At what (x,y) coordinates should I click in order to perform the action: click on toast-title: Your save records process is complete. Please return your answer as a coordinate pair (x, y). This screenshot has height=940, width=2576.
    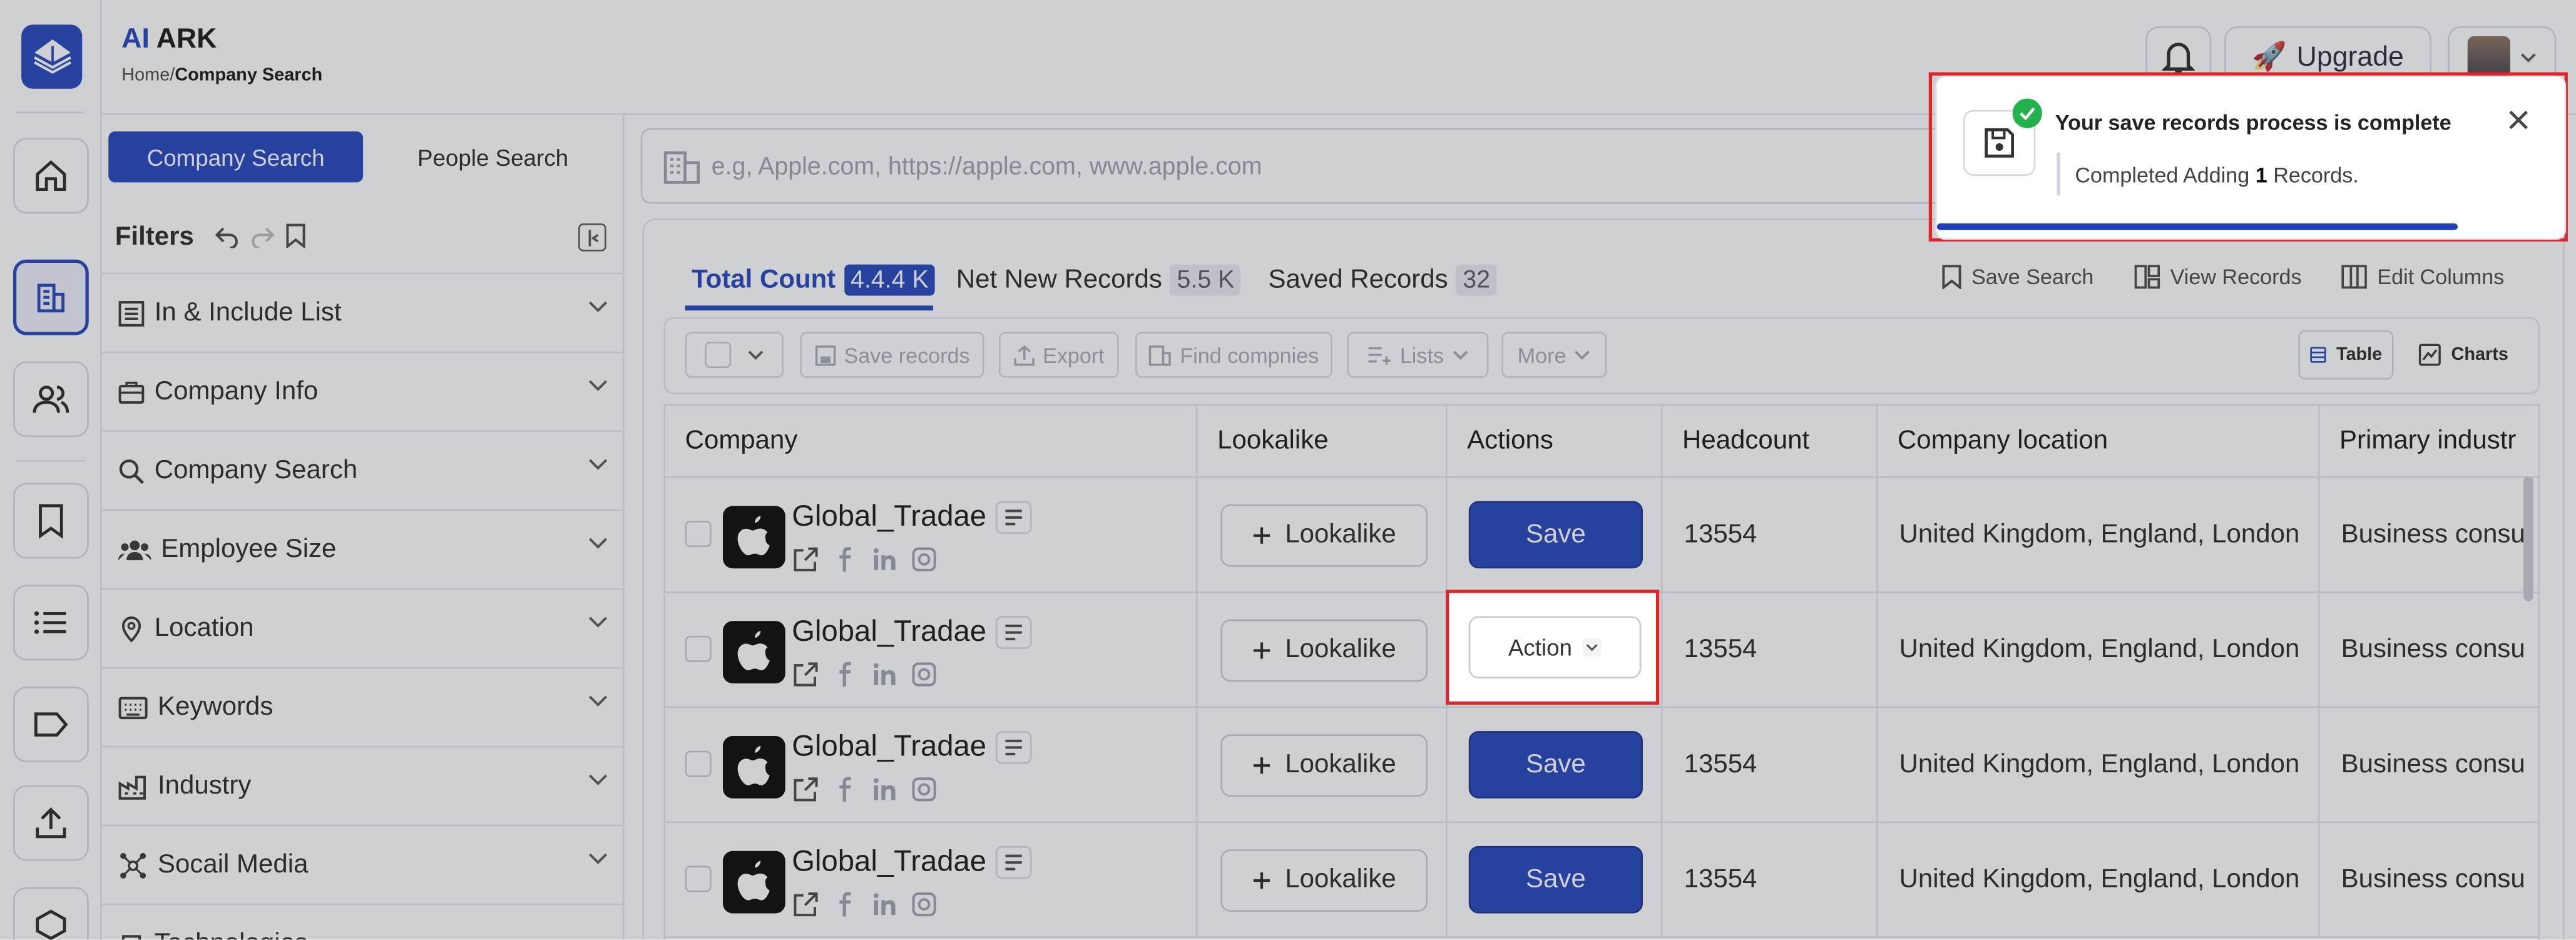
    Looking at the image, I should click on (2253, 122).